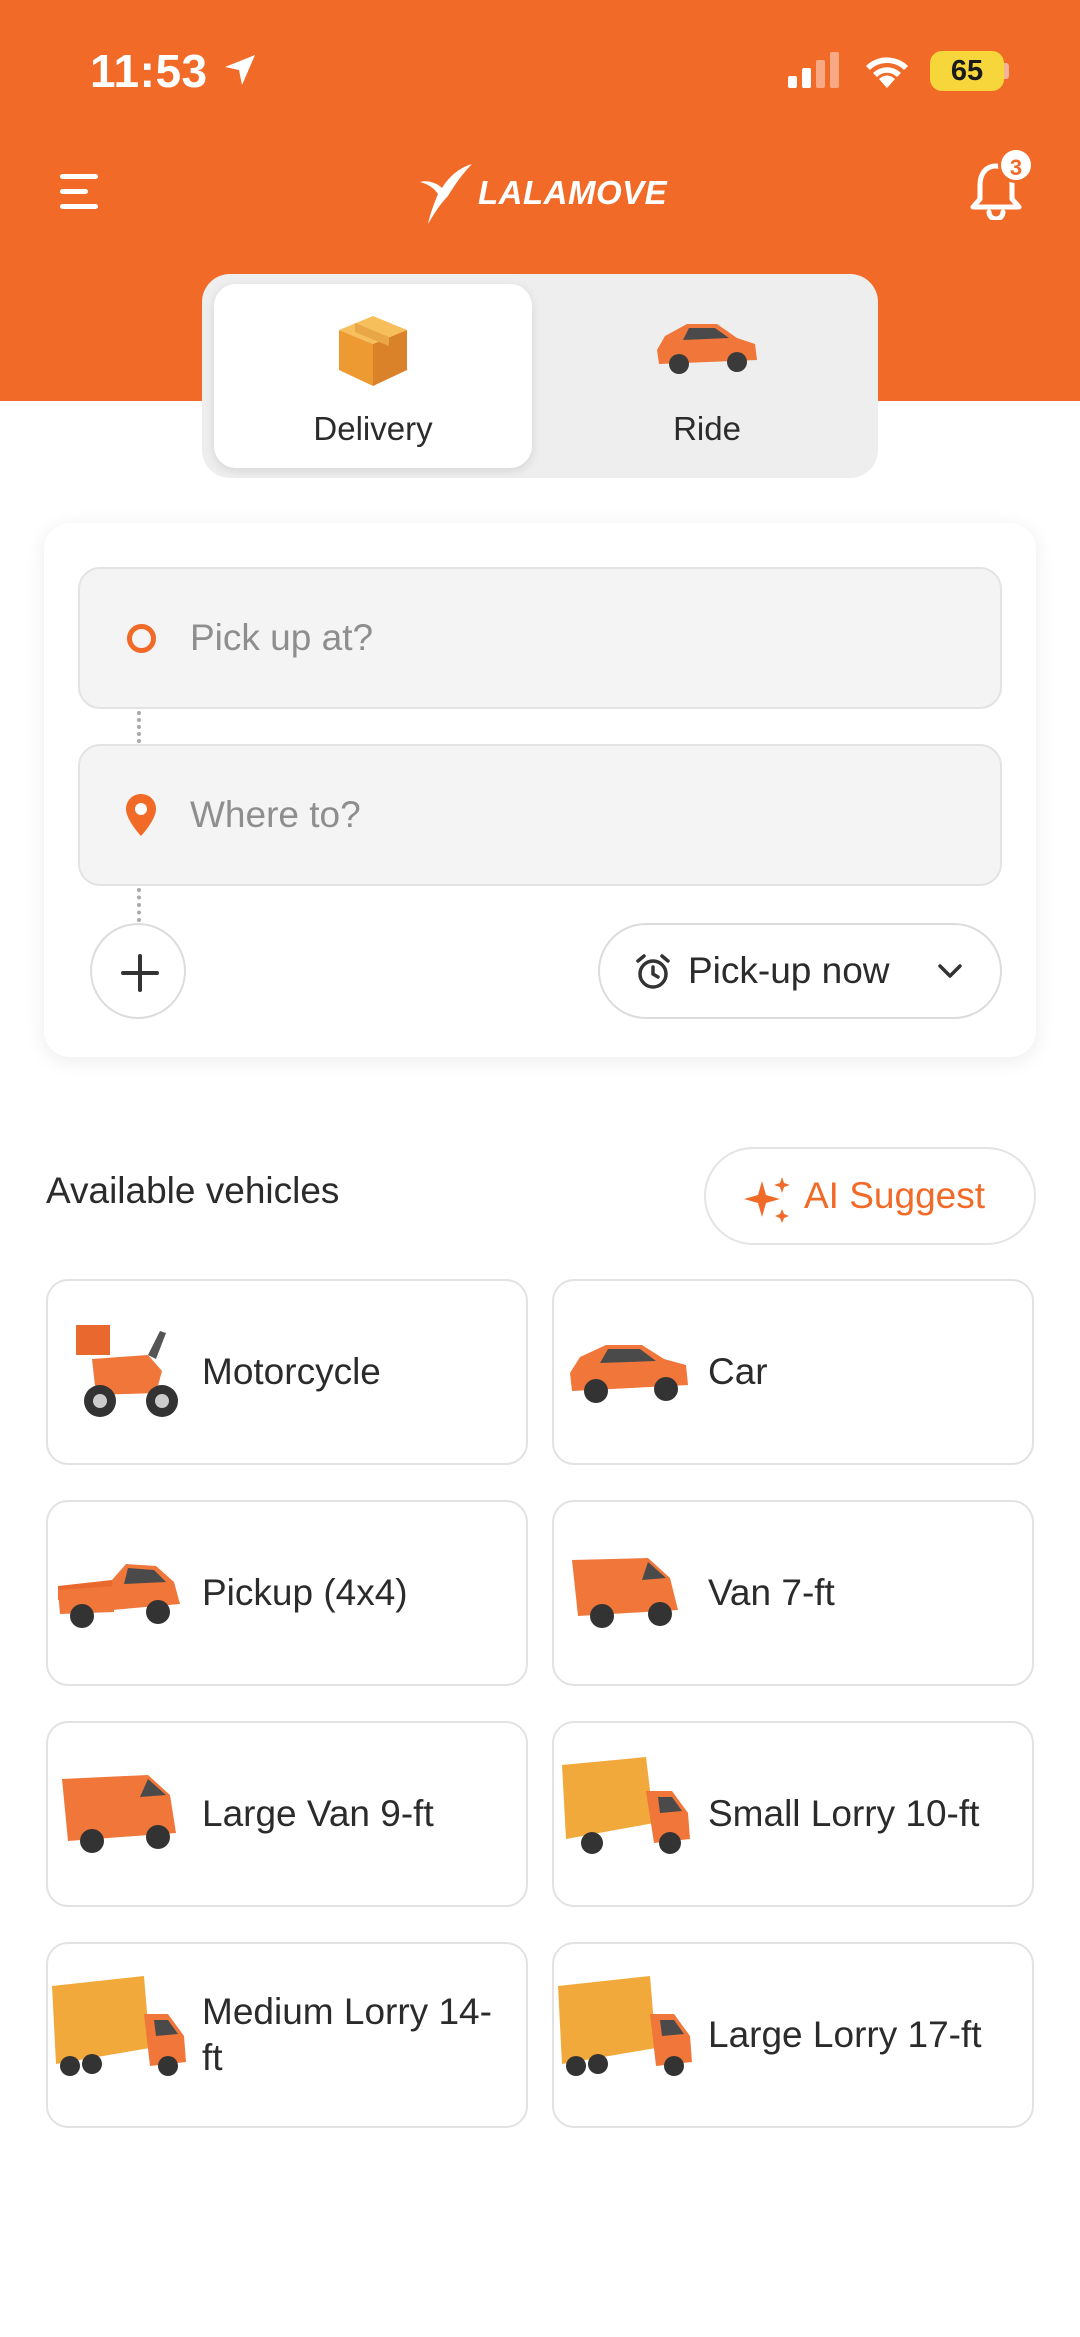  What do you see at coordinates (771, 1592) in the screenshot?
I see `vehicle-label: Van 7-ft` at bounding box center [771, 1592].